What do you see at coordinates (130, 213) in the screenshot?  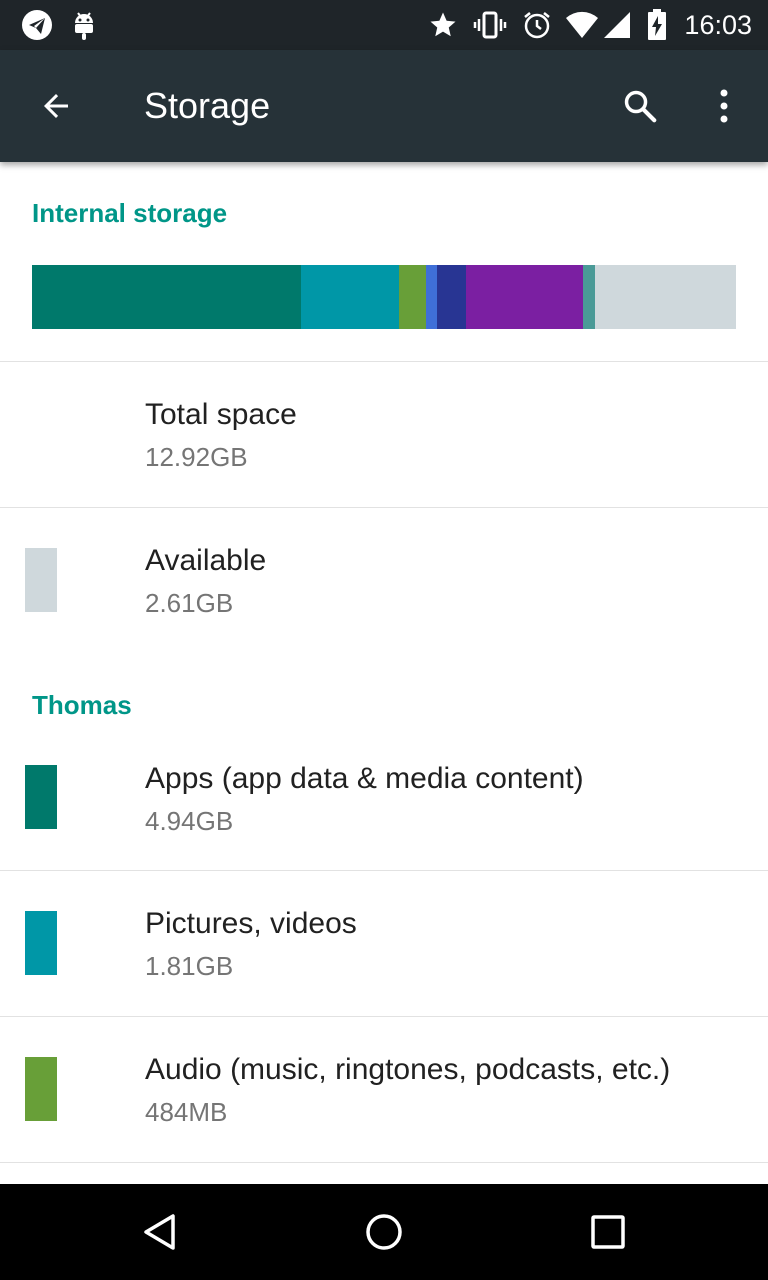 I see `section-header-internal-storage: Internal storage` at bounding box center [130, 213].